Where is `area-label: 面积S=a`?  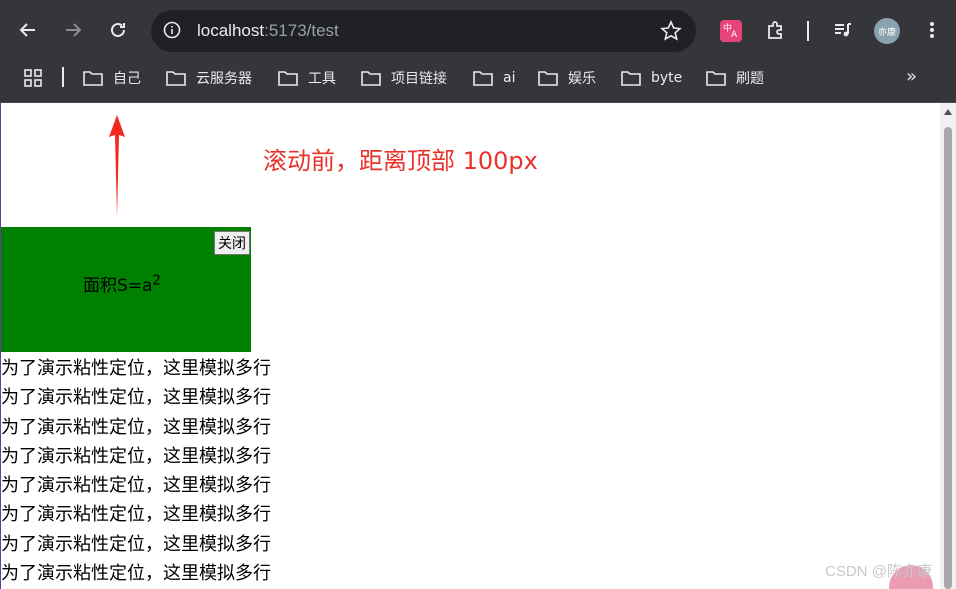
area-label: 面积S=a is located at coordinates (118, 286).